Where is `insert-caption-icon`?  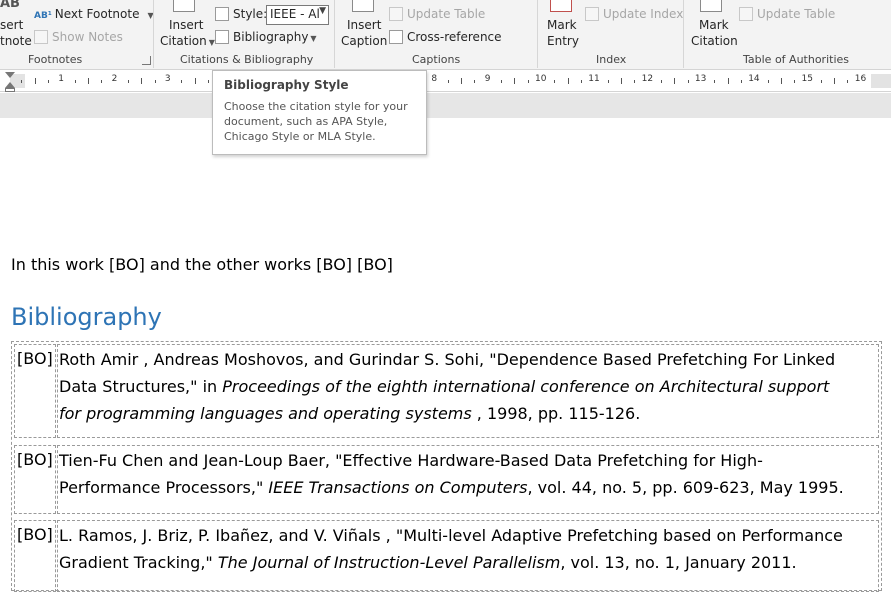
insert-caption-icon is located at coordinates (363, 6).